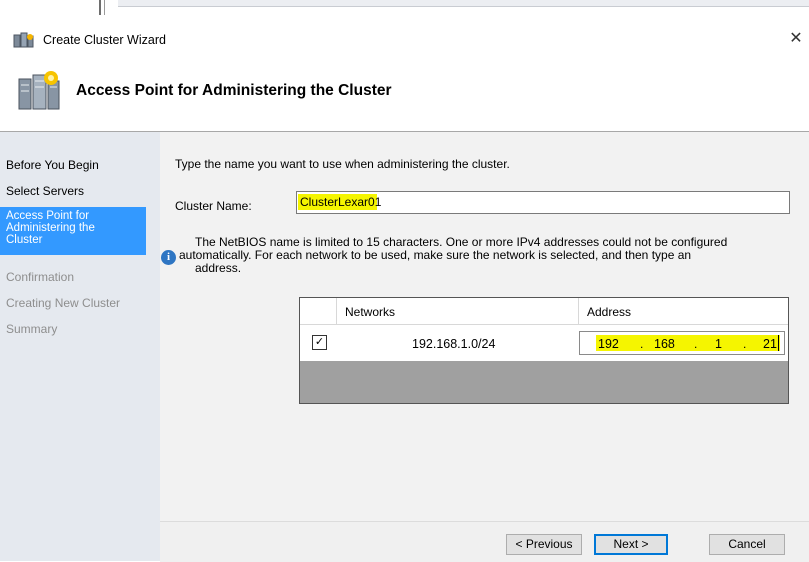  Describe the element at coordinates (370, 312) in the screenshot. I see `column-header-networks: Networks` at that location.